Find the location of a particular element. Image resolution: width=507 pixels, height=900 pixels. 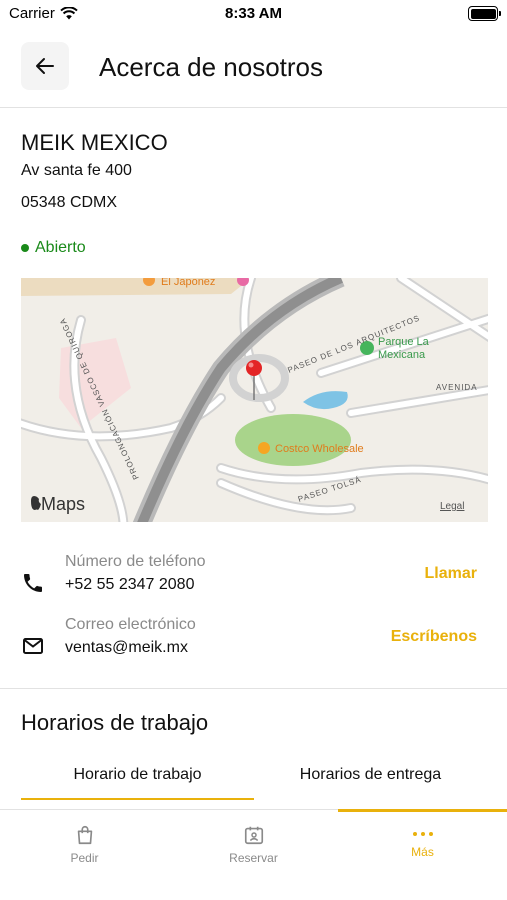

nav-item-reservar: Reservar is located at coordinates (253, 845).